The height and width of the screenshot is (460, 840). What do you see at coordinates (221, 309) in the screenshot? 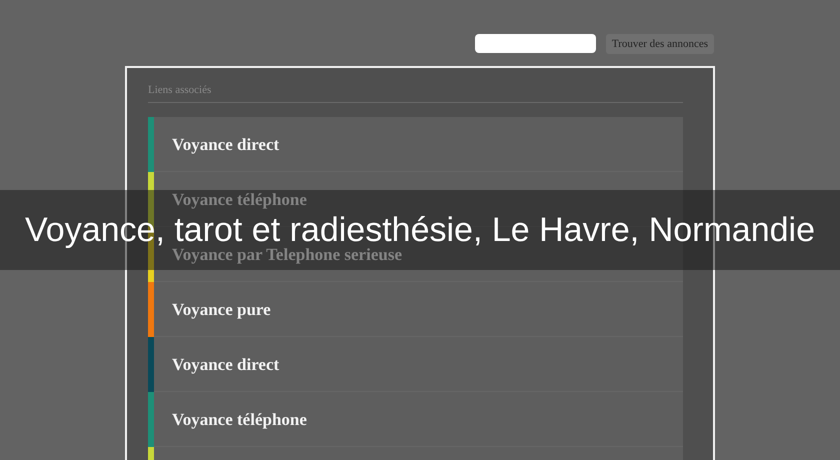
I see `link-item: Voyance pure` at bounding box center [221, 309].